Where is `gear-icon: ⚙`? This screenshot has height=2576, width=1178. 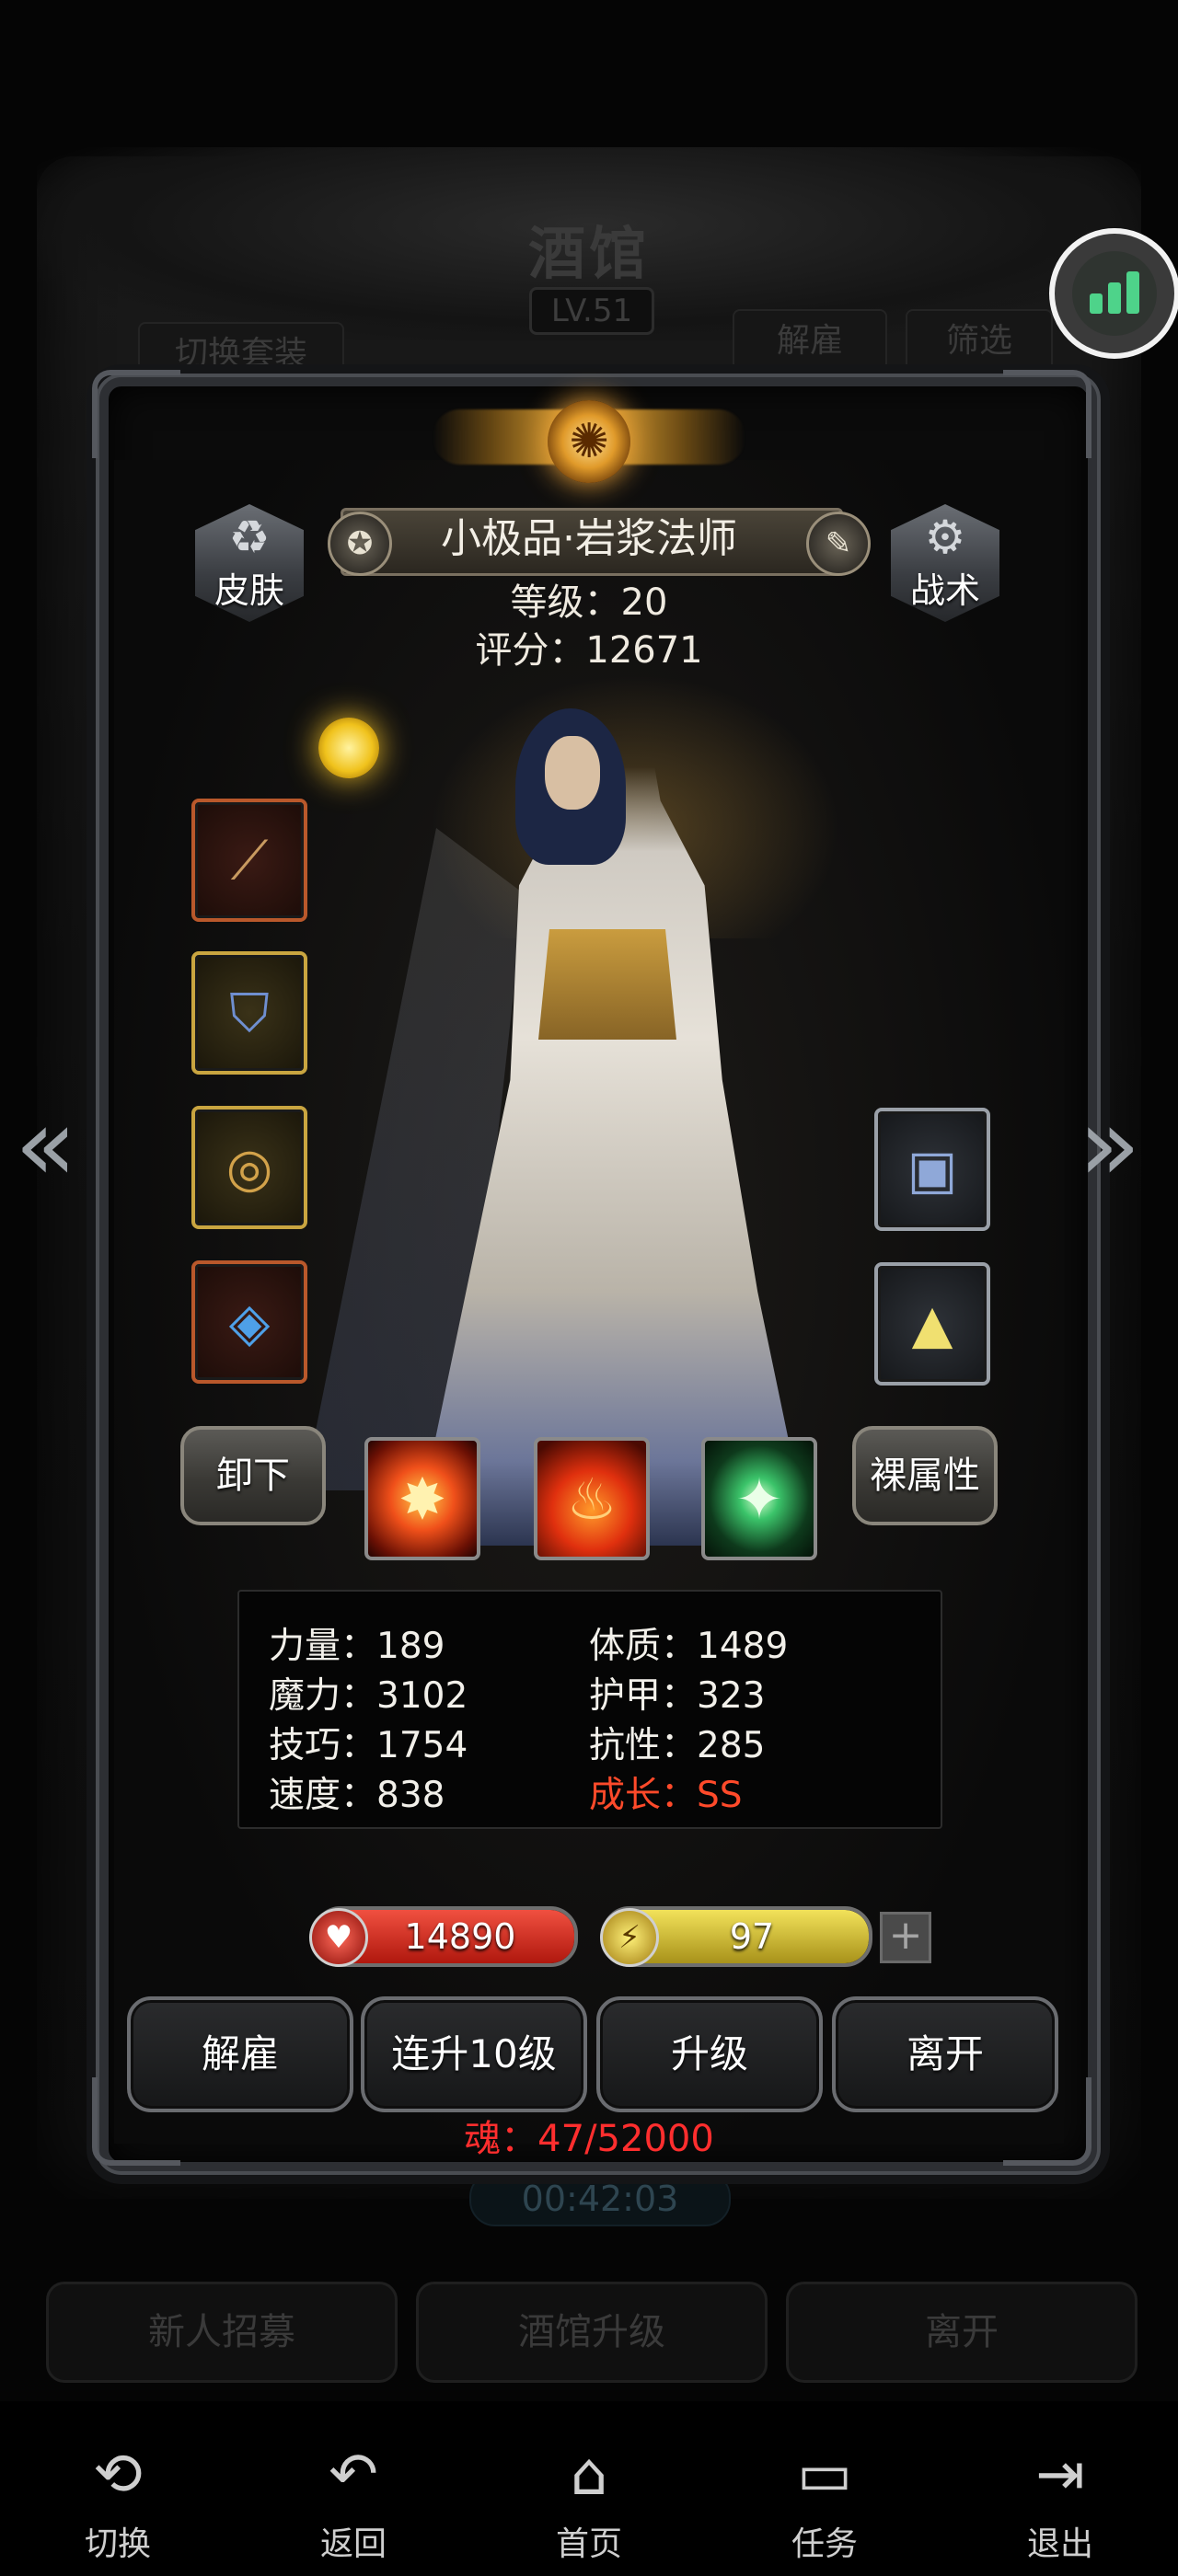
gear-icon: ⚙ is located at coordinates (945, 537).